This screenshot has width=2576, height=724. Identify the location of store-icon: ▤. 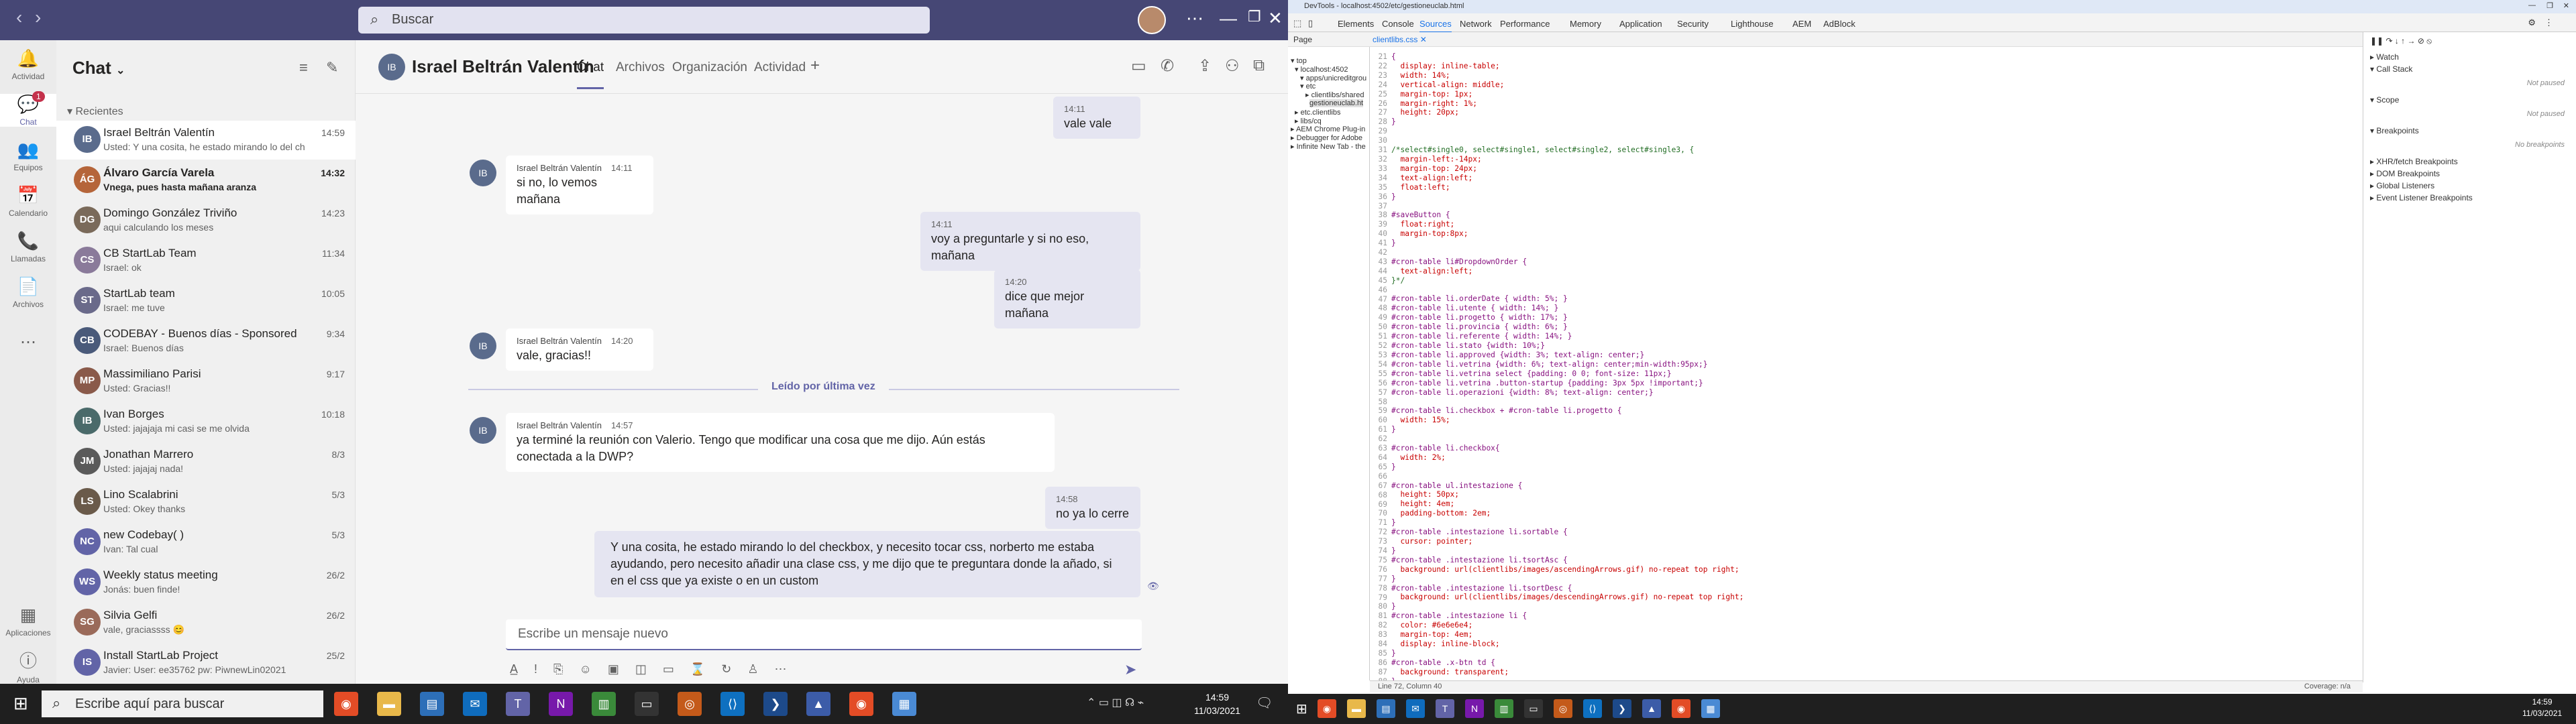
(1386, 708).